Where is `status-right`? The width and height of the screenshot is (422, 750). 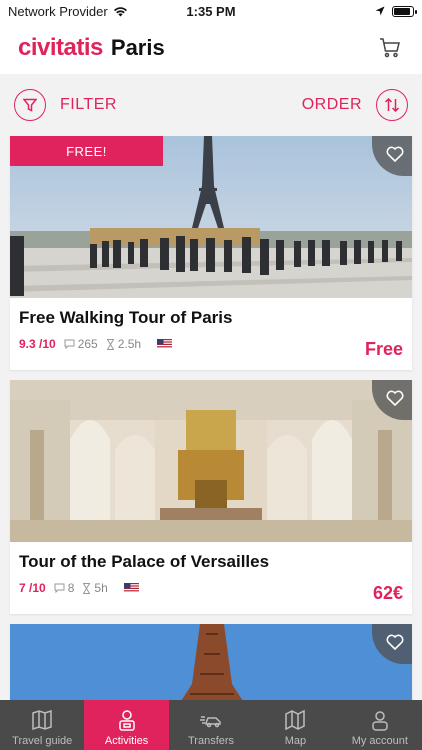
status-right is located at coordinates (396, 11).